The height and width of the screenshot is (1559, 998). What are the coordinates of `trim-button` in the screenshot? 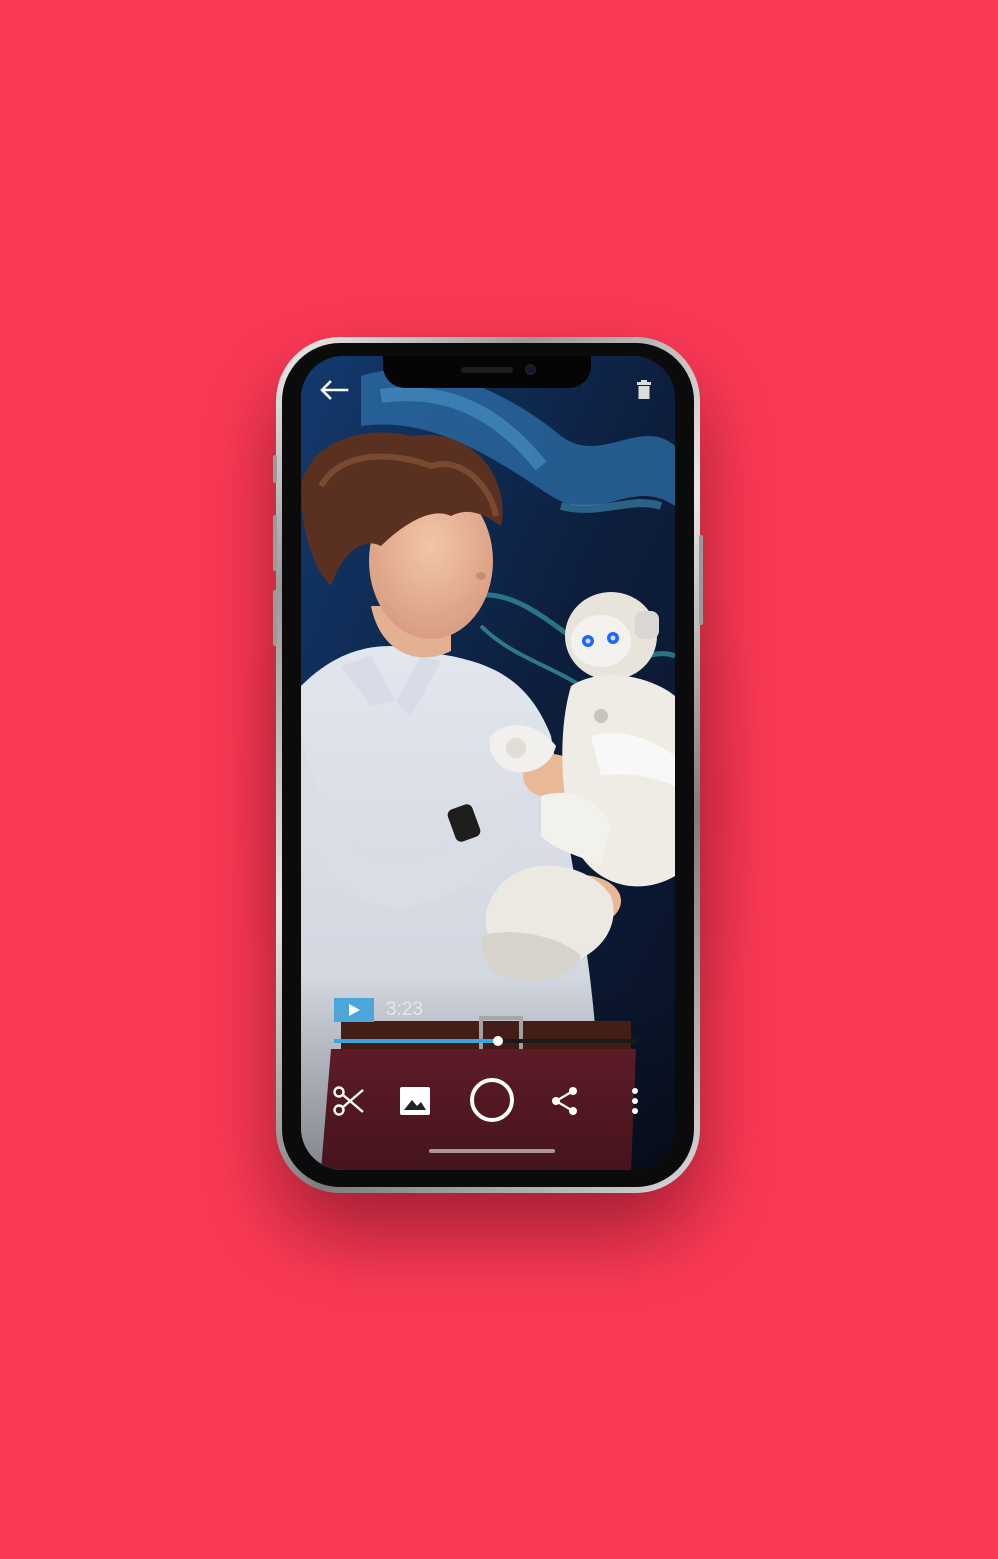 It's located at (349, 1101).